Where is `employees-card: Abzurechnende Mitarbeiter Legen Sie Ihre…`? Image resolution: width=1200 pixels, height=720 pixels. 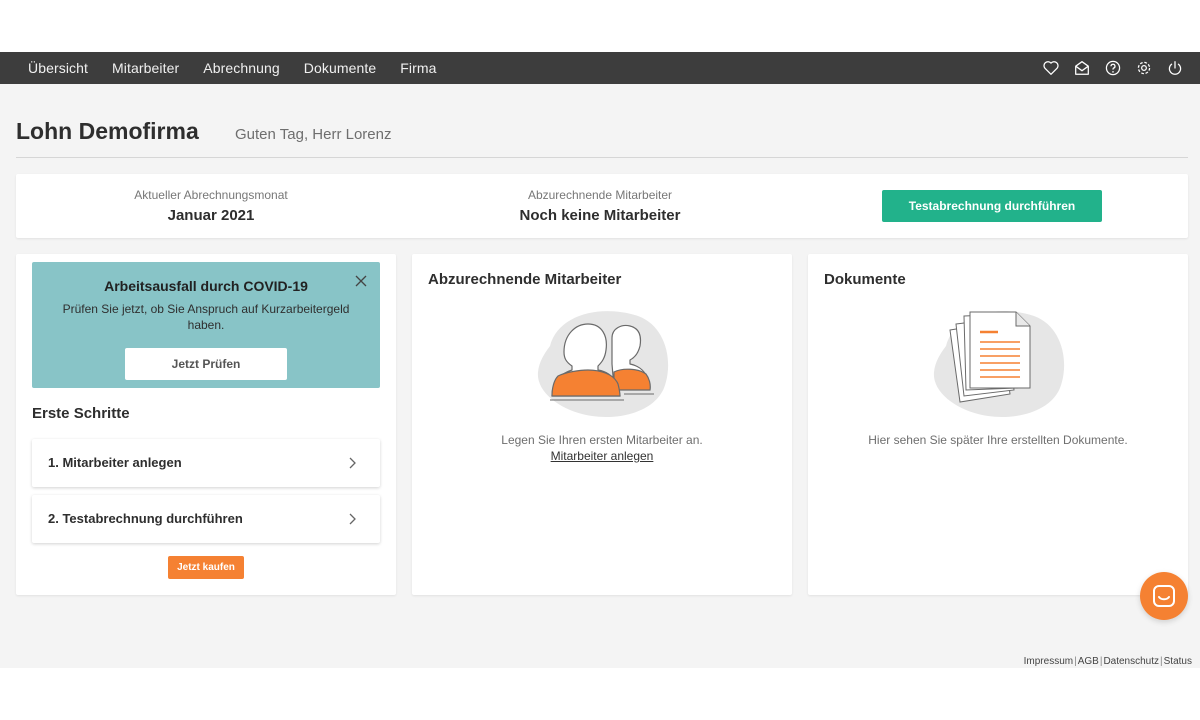
employees-card: Abzurechnende Mitarbeiter Legen Sie Ihre… is located at coordinates (602, 424).